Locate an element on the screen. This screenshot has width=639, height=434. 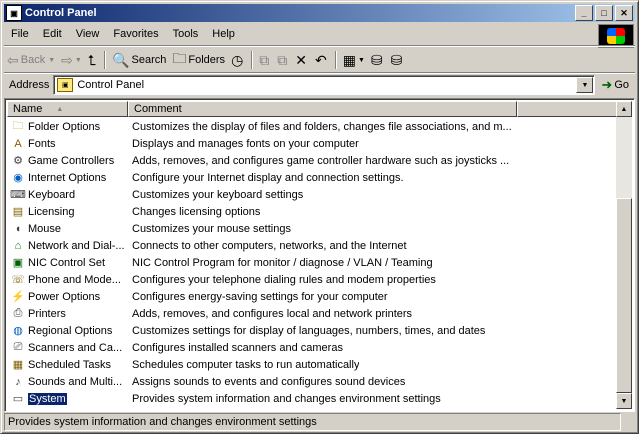
move-to-icon: ⧉ is located at coordinates (264, 59).